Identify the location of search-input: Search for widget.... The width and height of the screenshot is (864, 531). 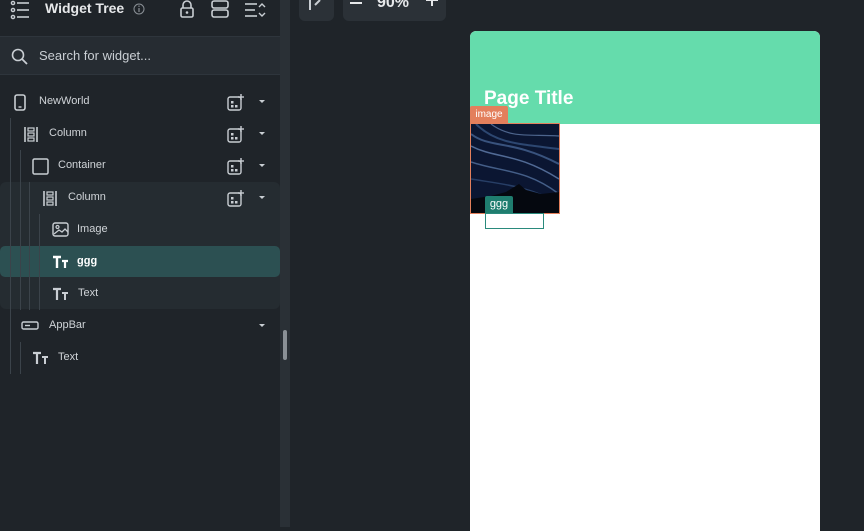
(95, 55).